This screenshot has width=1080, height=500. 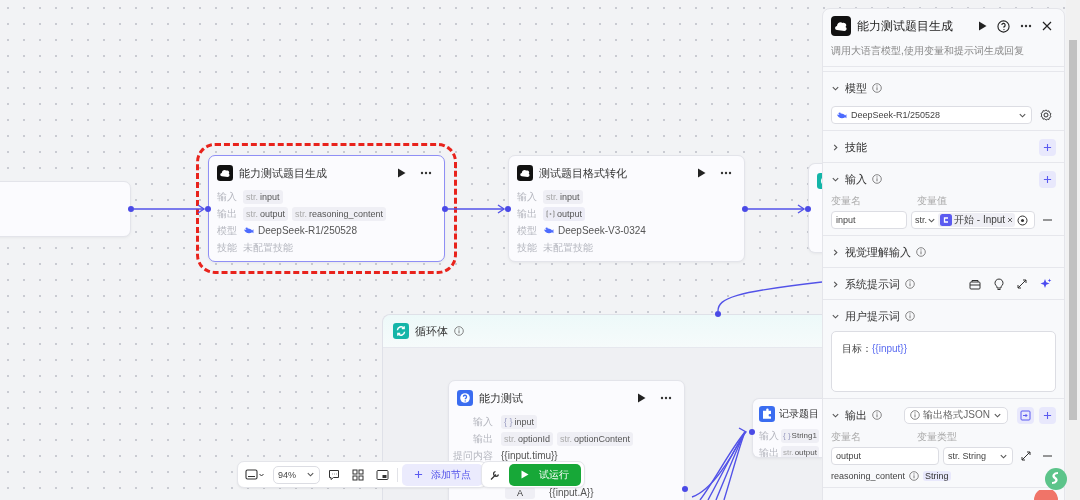 I want to click on import-button, so click(x=1025, y=415).